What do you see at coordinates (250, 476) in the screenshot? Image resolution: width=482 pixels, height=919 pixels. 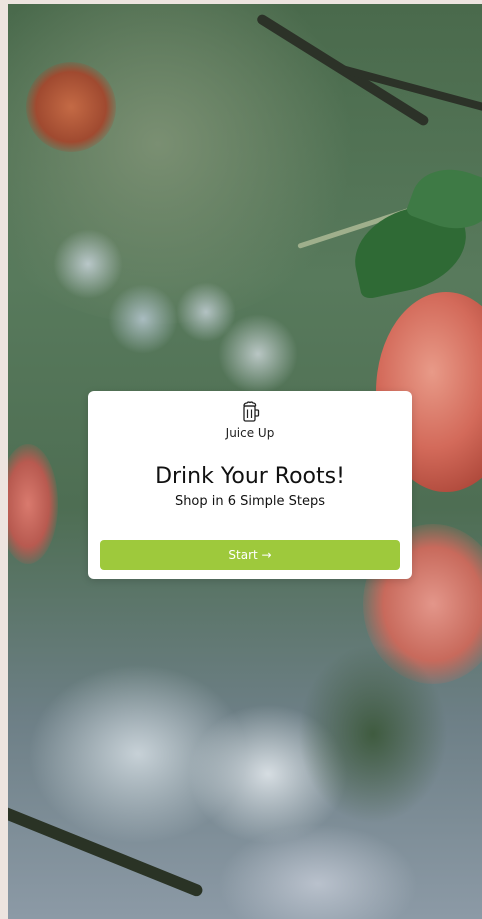 I see `page-title: Drink Your Roots!` at bounding box center [250, 476].